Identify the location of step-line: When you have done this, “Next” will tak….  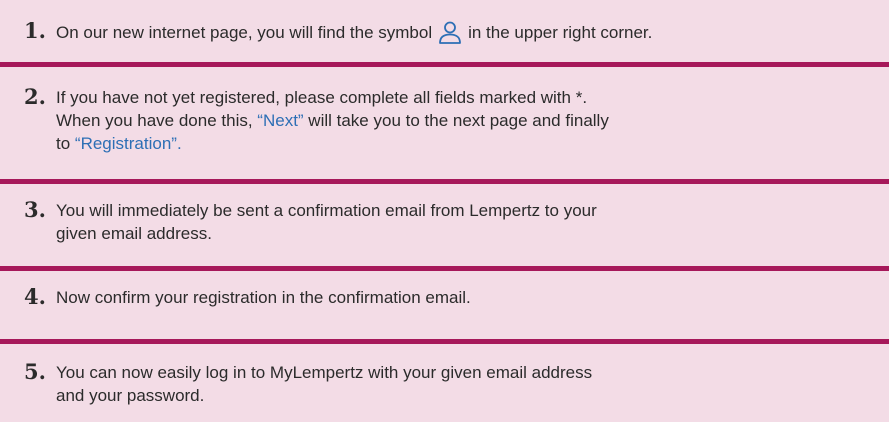
(469, 120).